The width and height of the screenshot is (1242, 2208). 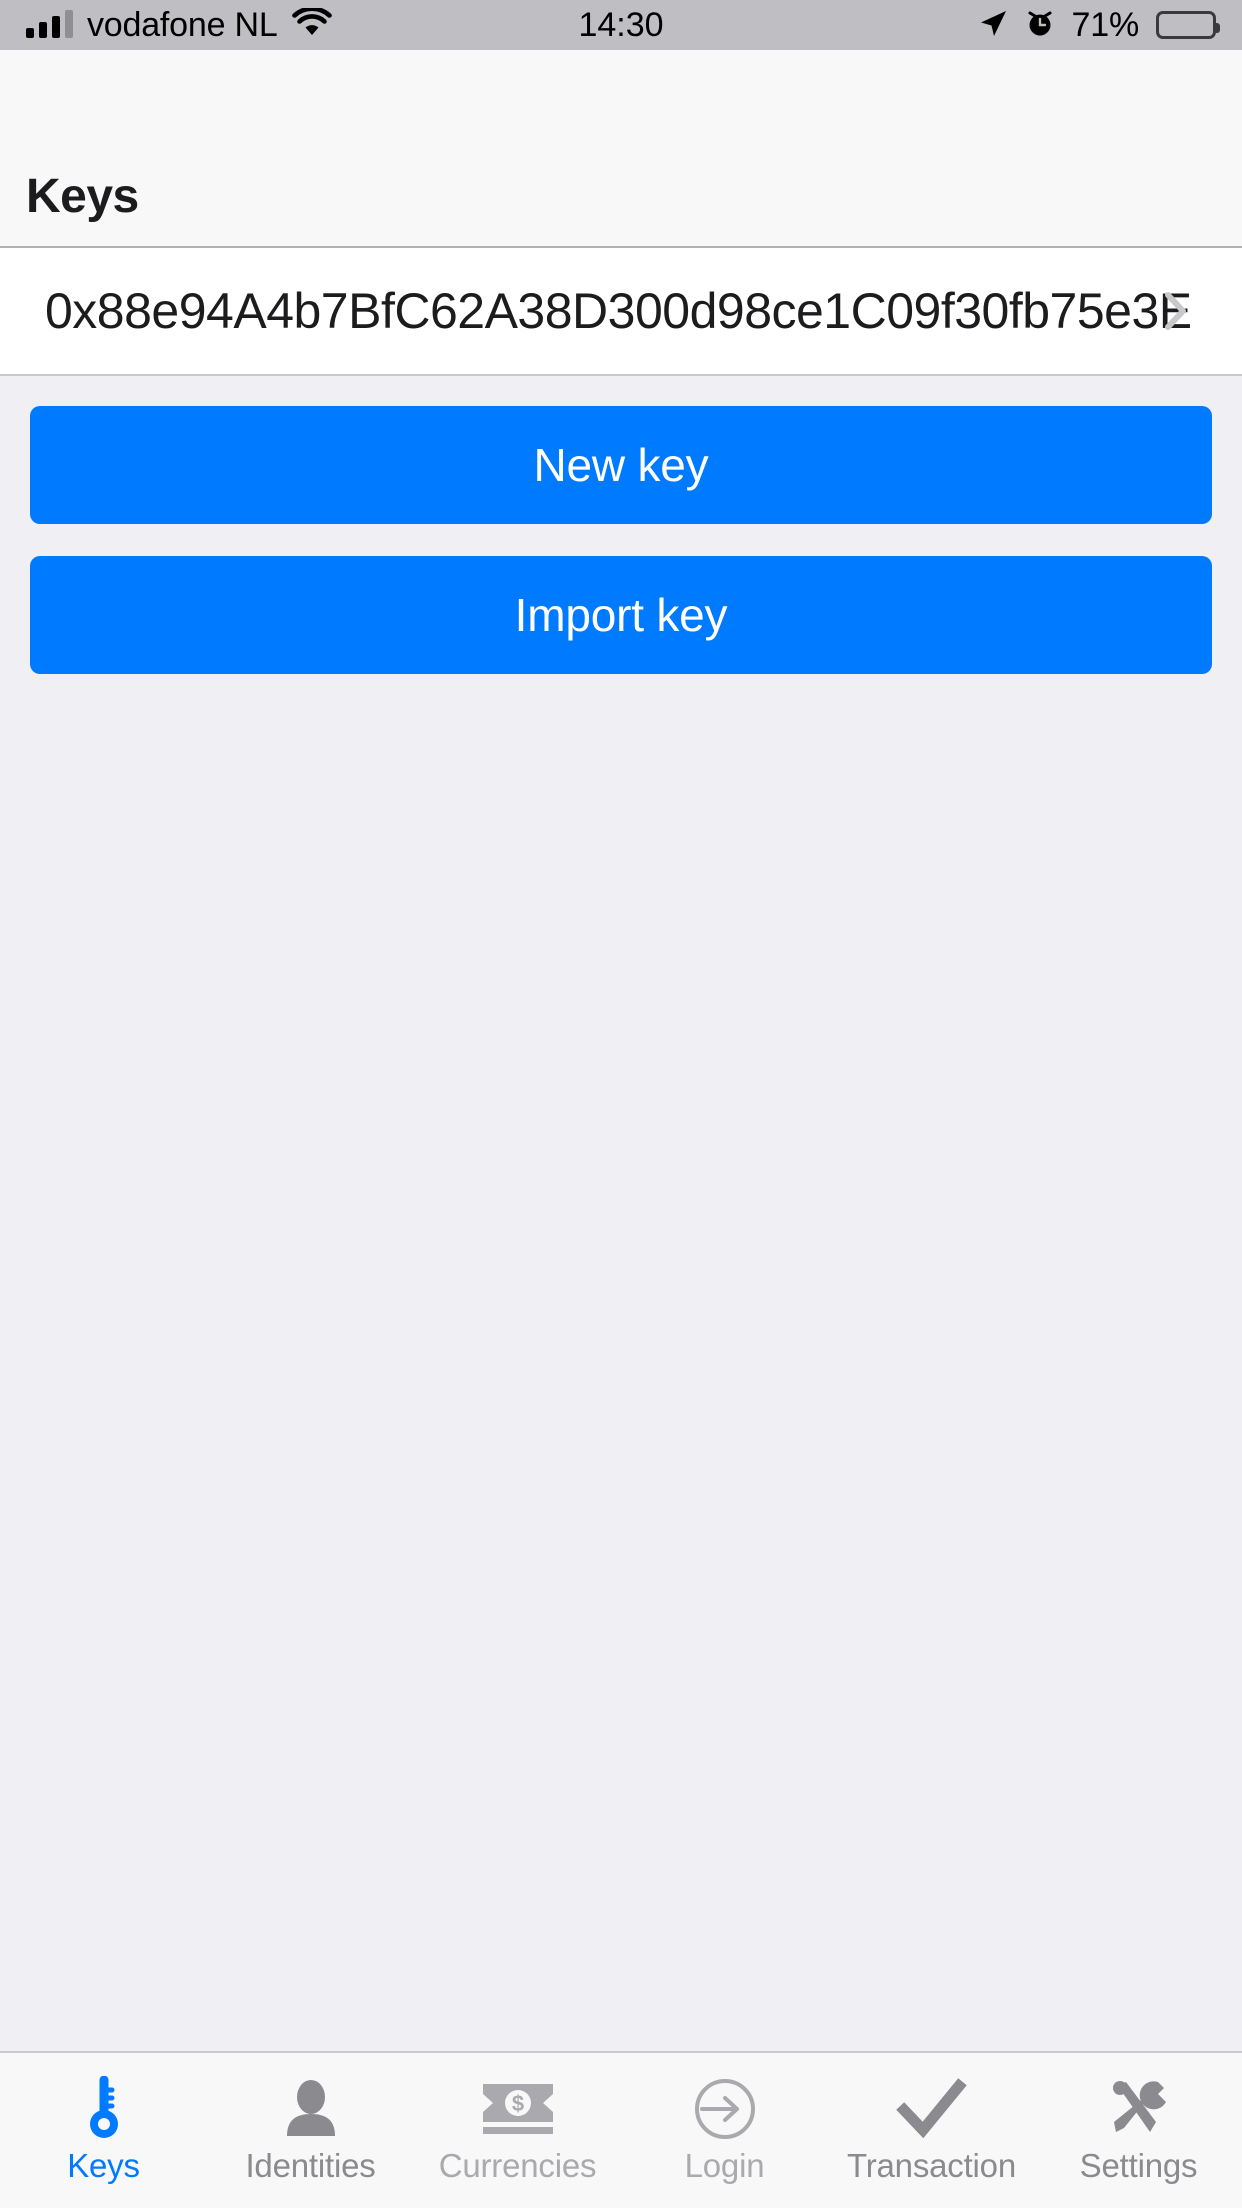 What do you see at coordinates (1176, 311) in the screenshot?
I see `chevron-right-icon` at bounding box center [1176, 311].